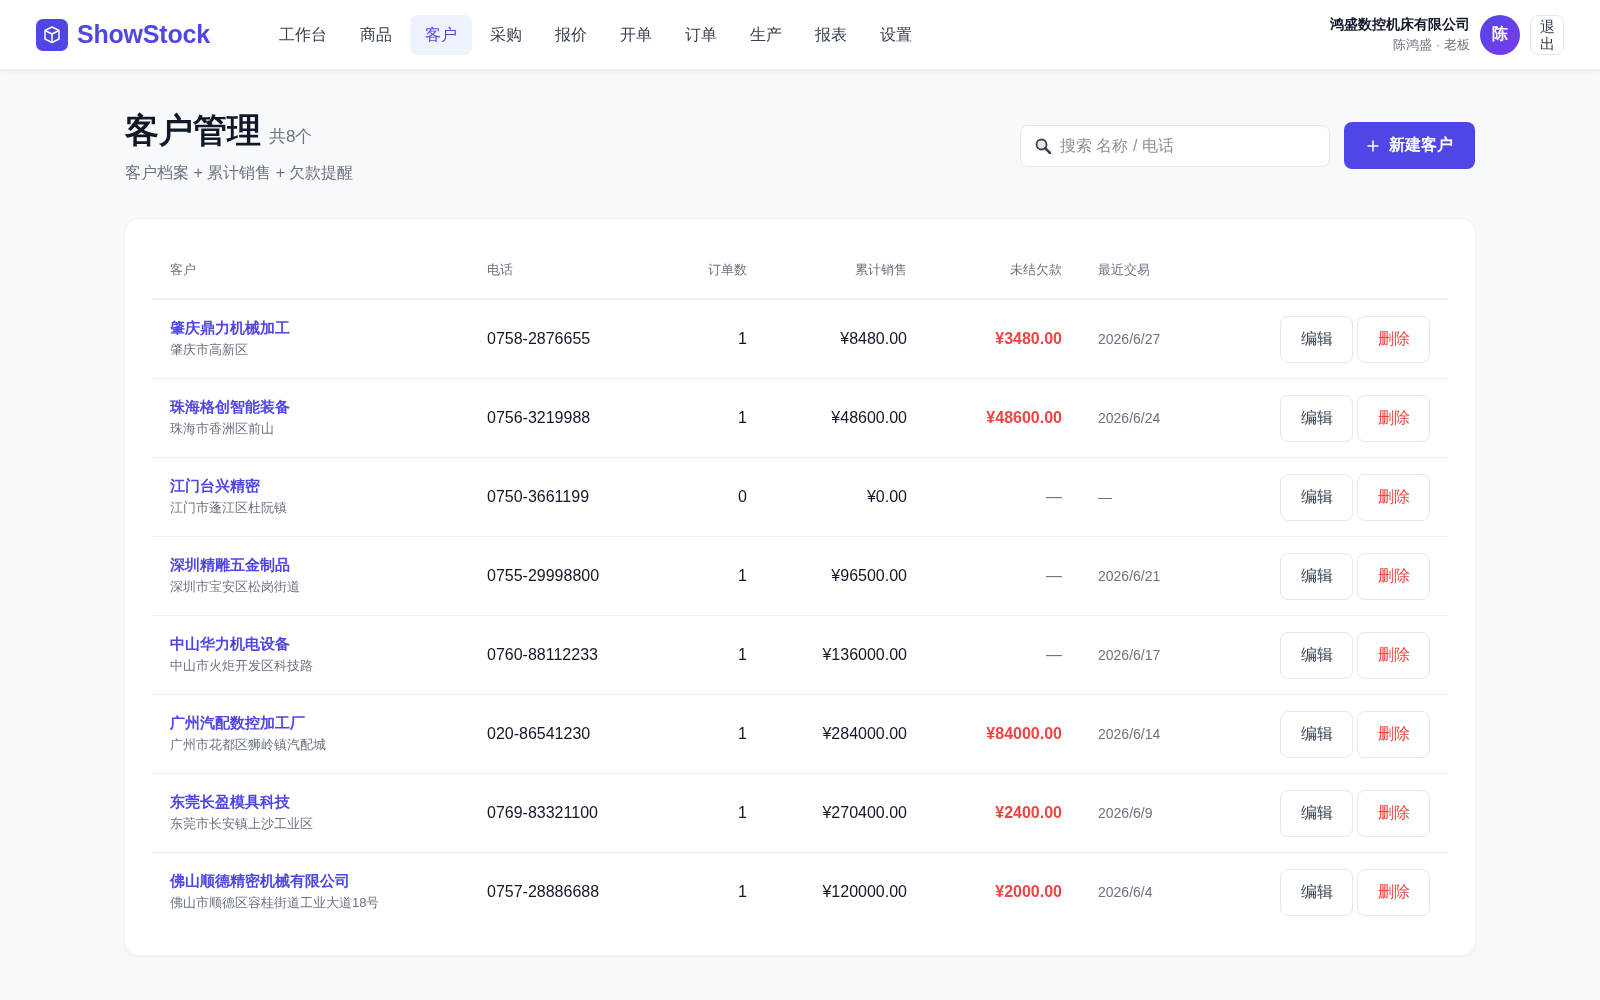 Image resolution: width=1600 pixels, height=1000 pixels. Describe the element at coordinates (864, 891) in the screenshot. I see `total-sales: ¥120000.00` at that location.